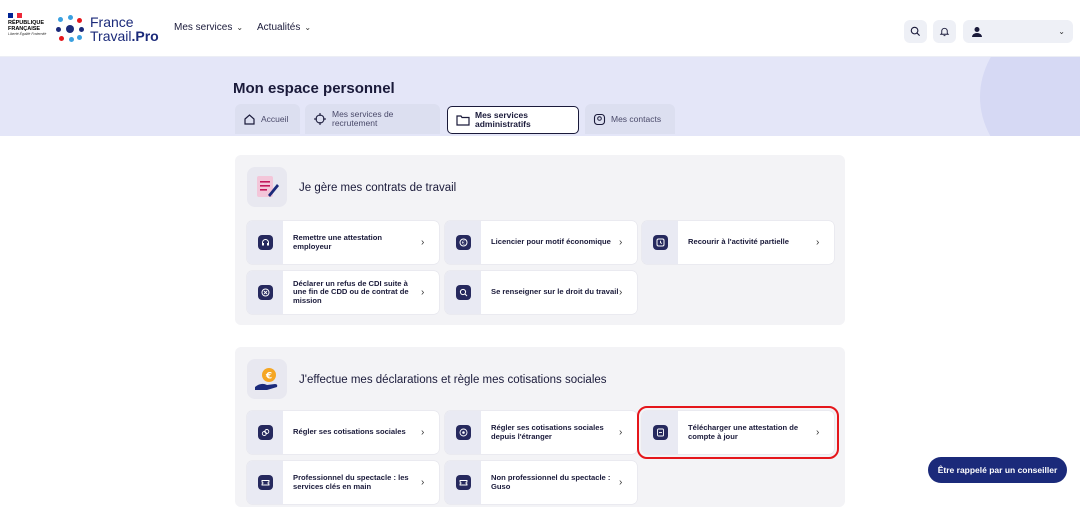 The image size is (1080, 507). I want to click on bell-icon, so click(944, 32).